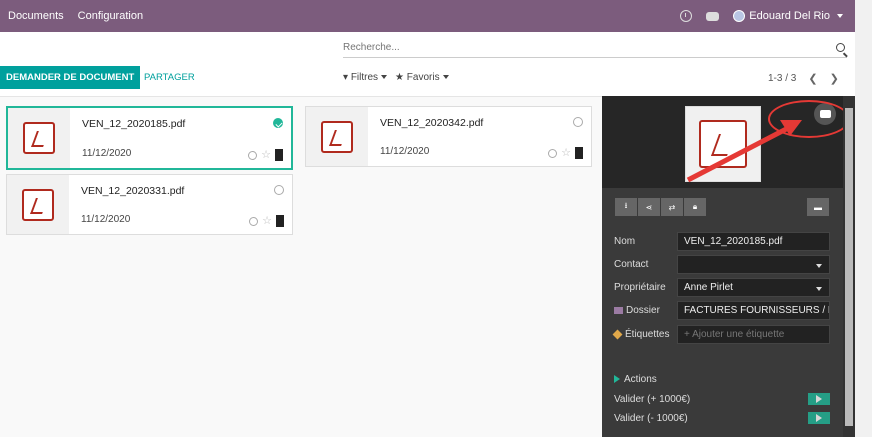 This screenshot has width=872, height=437. I want to click on document-card: VEN_12_2020185.pdf 11/12/2020 ☆, so click(149, 138).